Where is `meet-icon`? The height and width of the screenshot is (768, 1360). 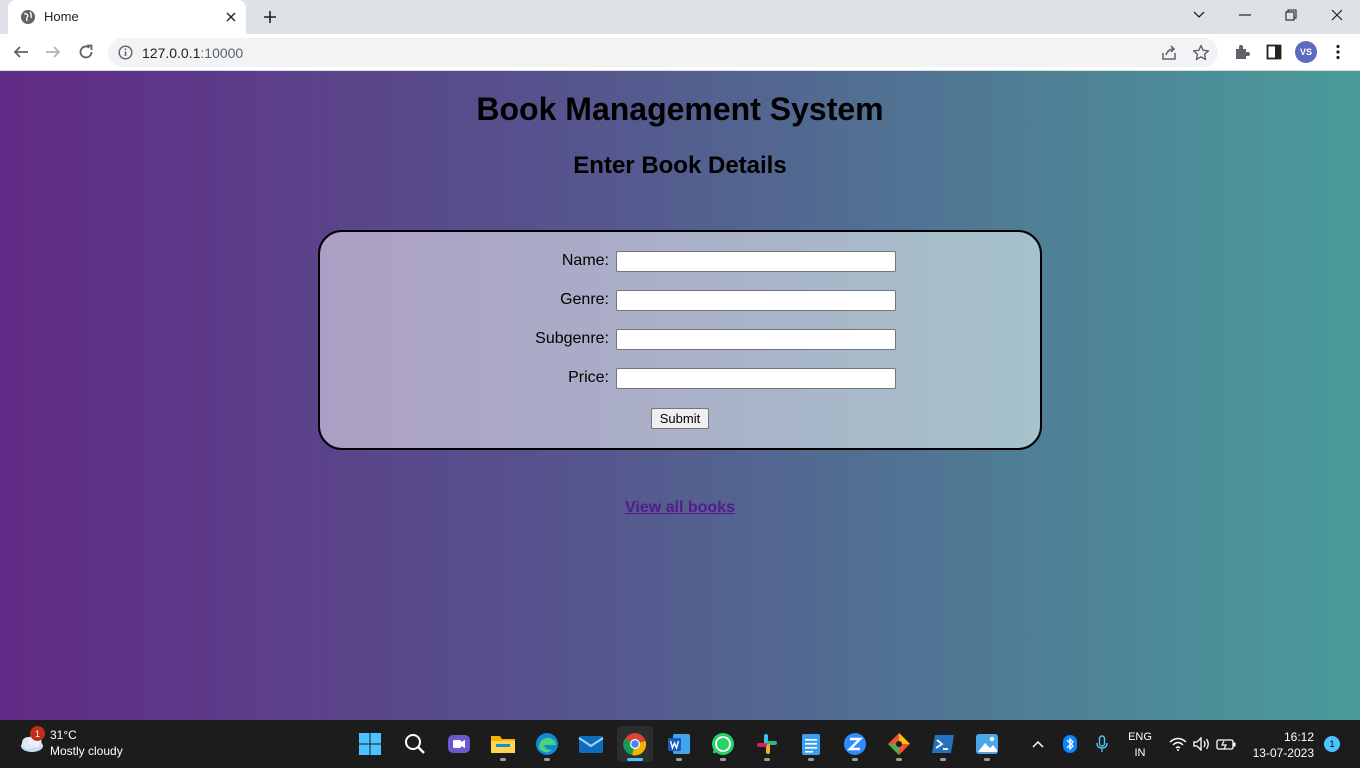 meet-icon is located at coordinates (459, 744).